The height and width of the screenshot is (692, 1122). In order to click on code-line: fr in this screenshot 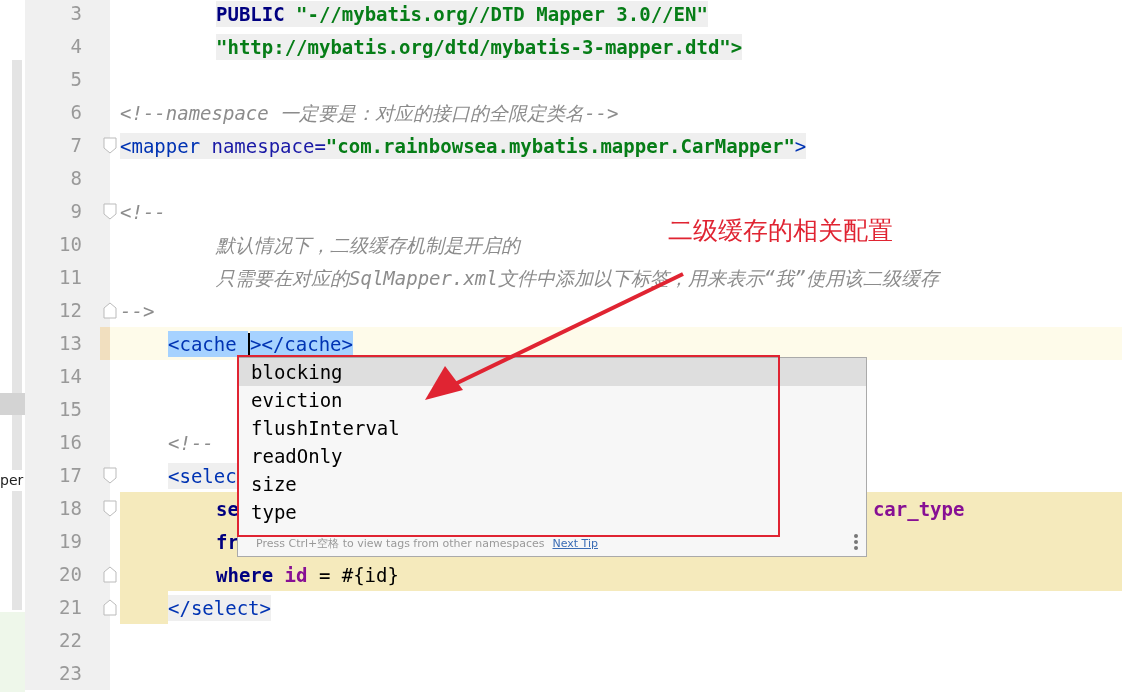, I will do `click(227, 542)`.